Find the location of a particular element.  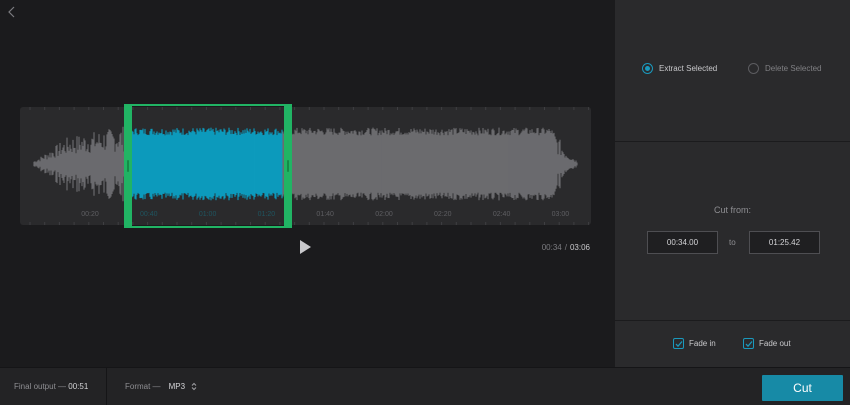

selection-end-handle is located at coordinates (288, 166).